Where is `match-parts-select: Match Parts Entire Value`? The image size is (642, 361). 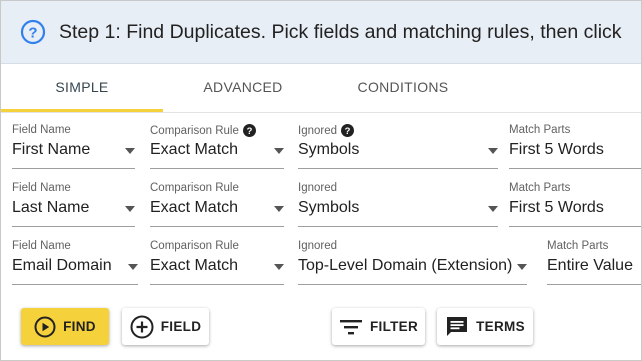
match-parts-select: Match Parts Entire Value is located at coordinates (594, 262).